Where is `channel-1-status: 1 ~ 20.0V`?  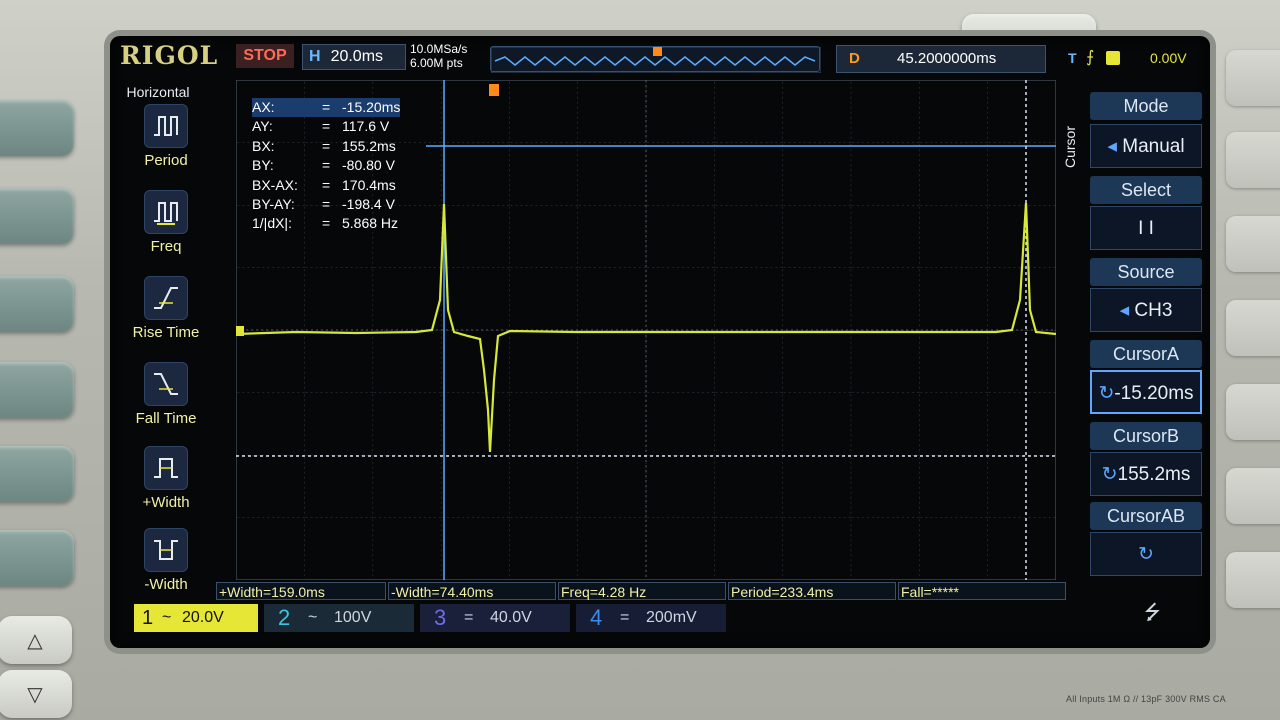 channel-1-status: 1 ~ 20.0V is located at coordinates (196, 618).